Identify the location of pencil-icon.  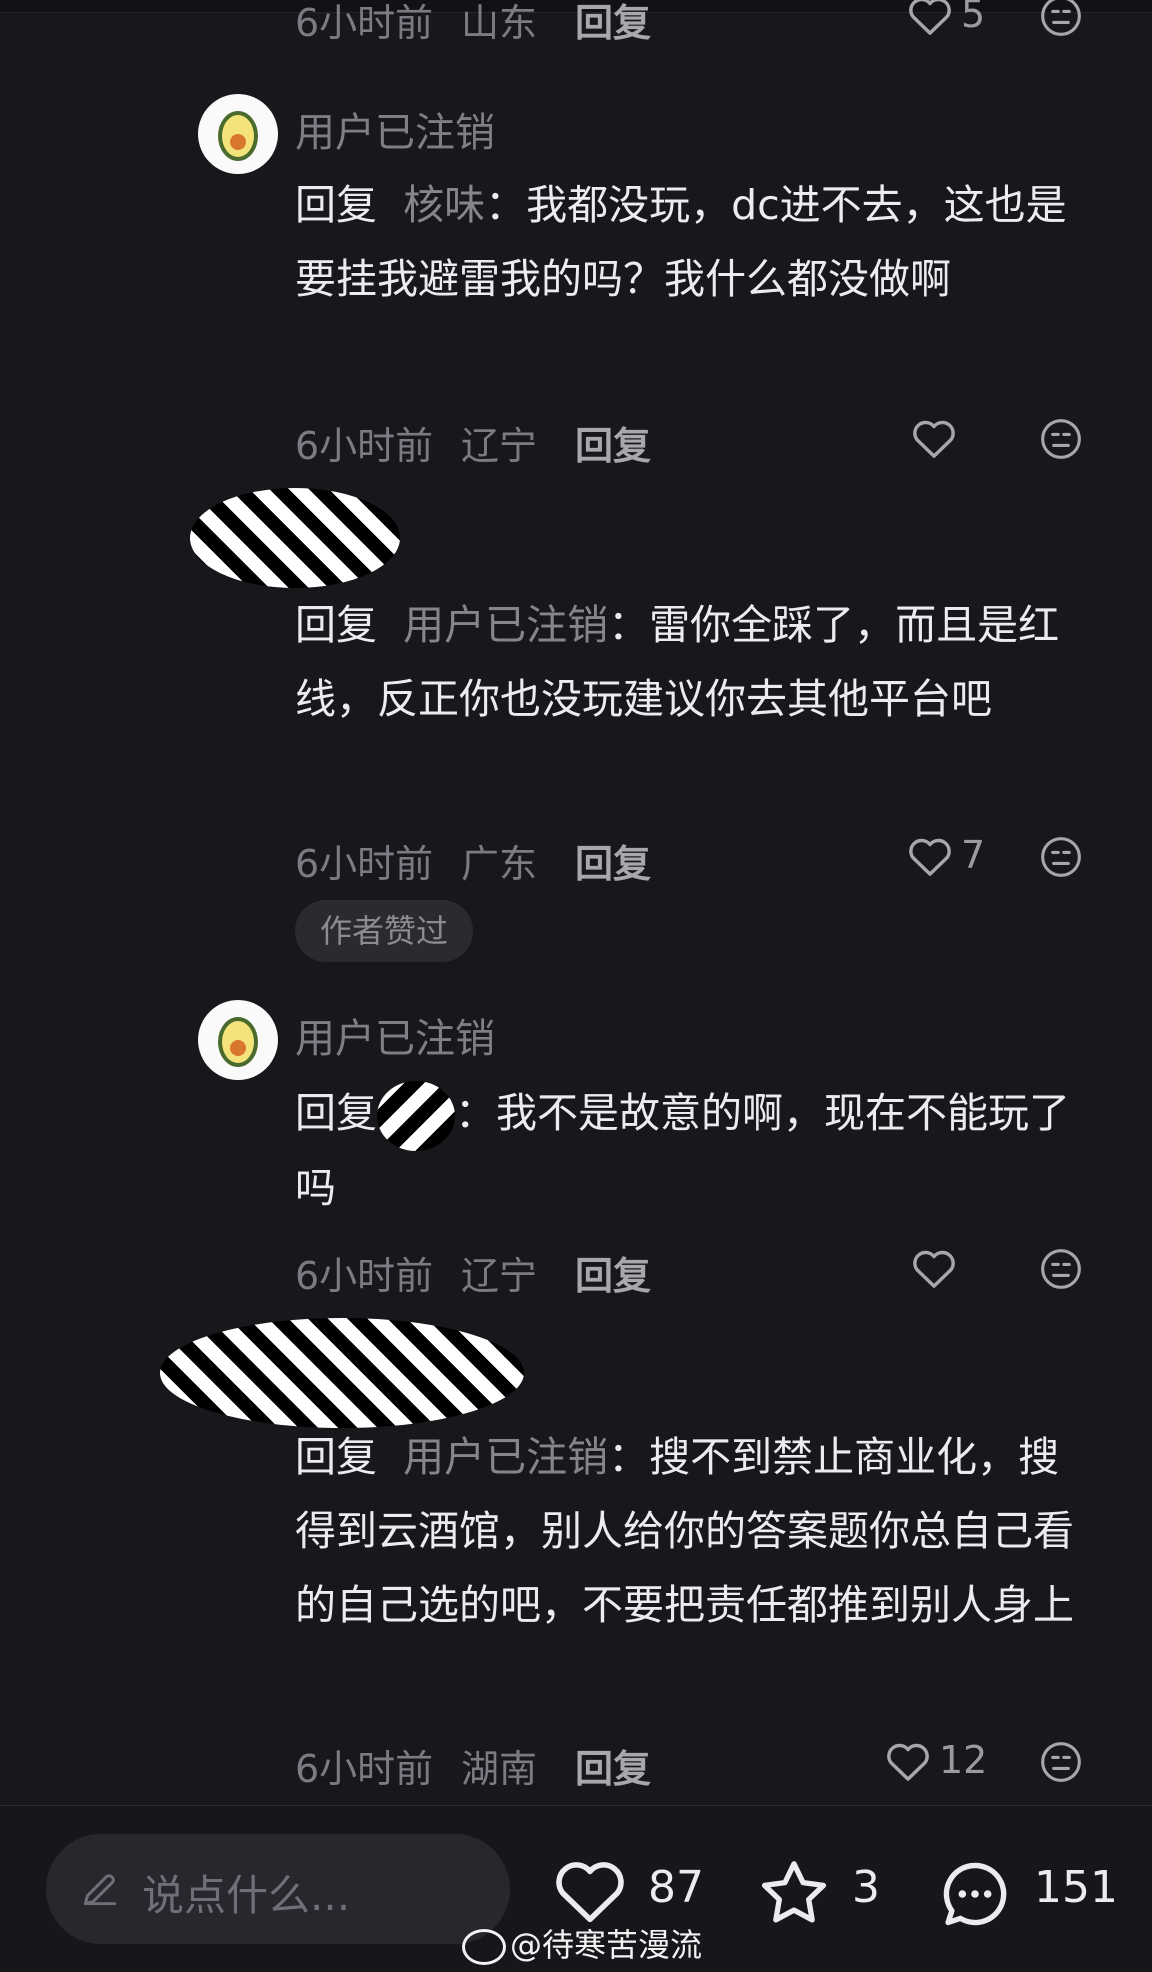
(100, 1890).